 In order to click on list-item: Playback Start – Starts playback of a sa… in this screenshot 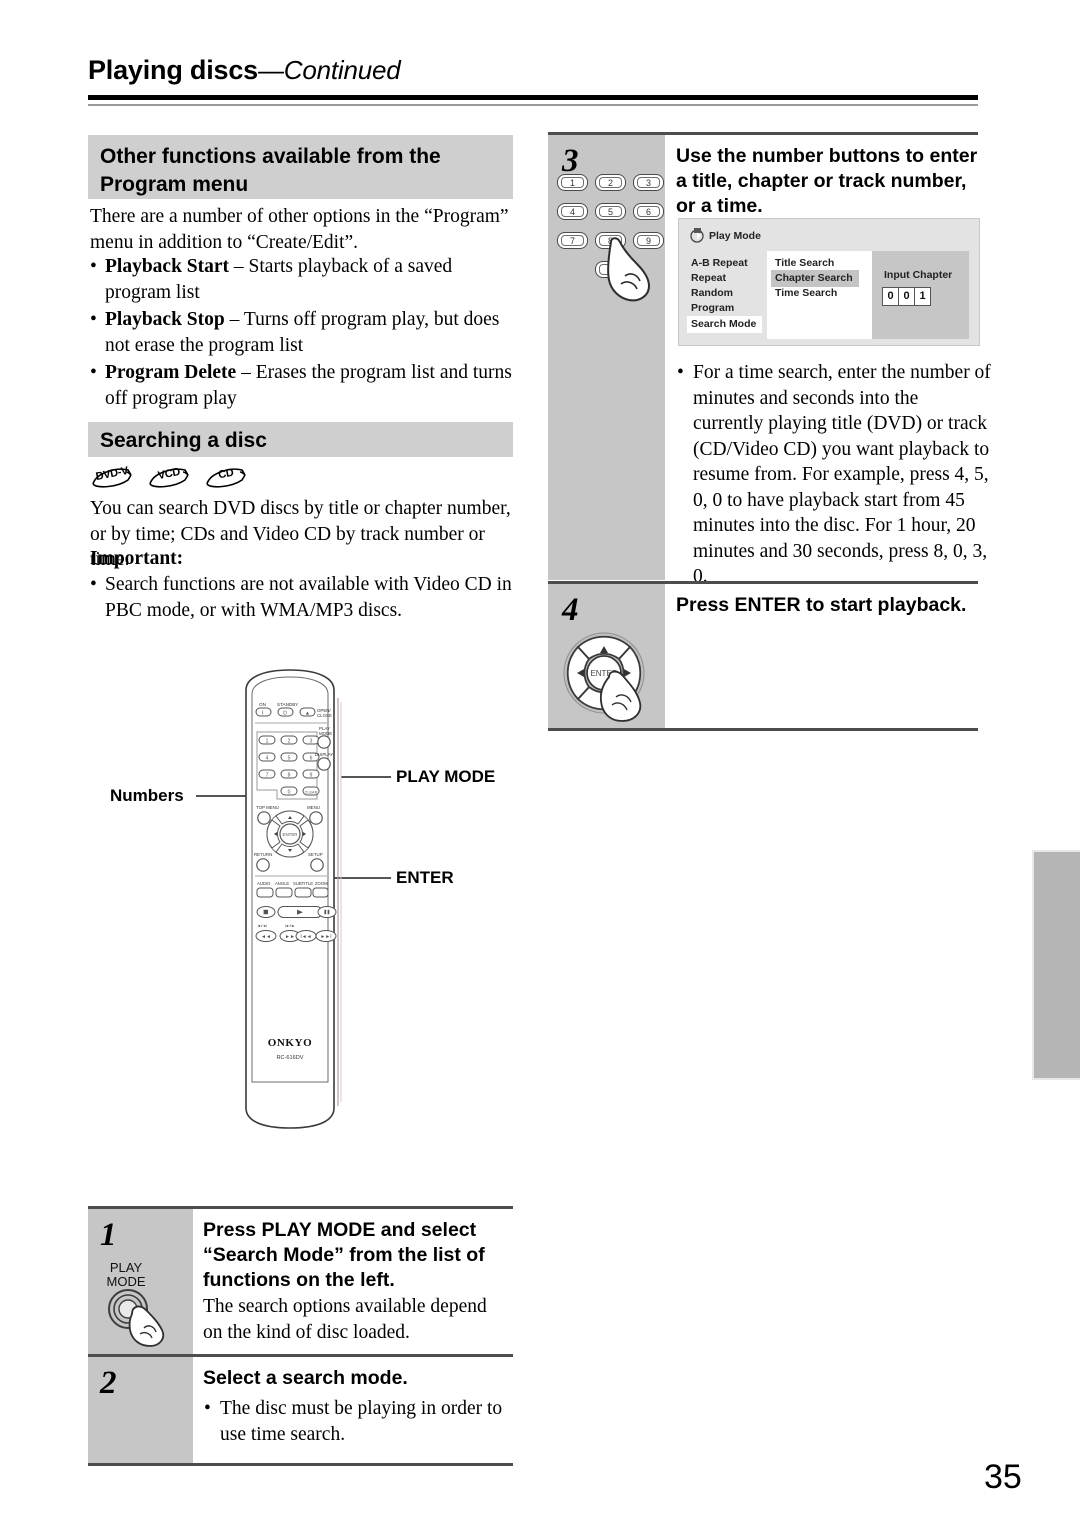, I will do `click(302, 279)`.